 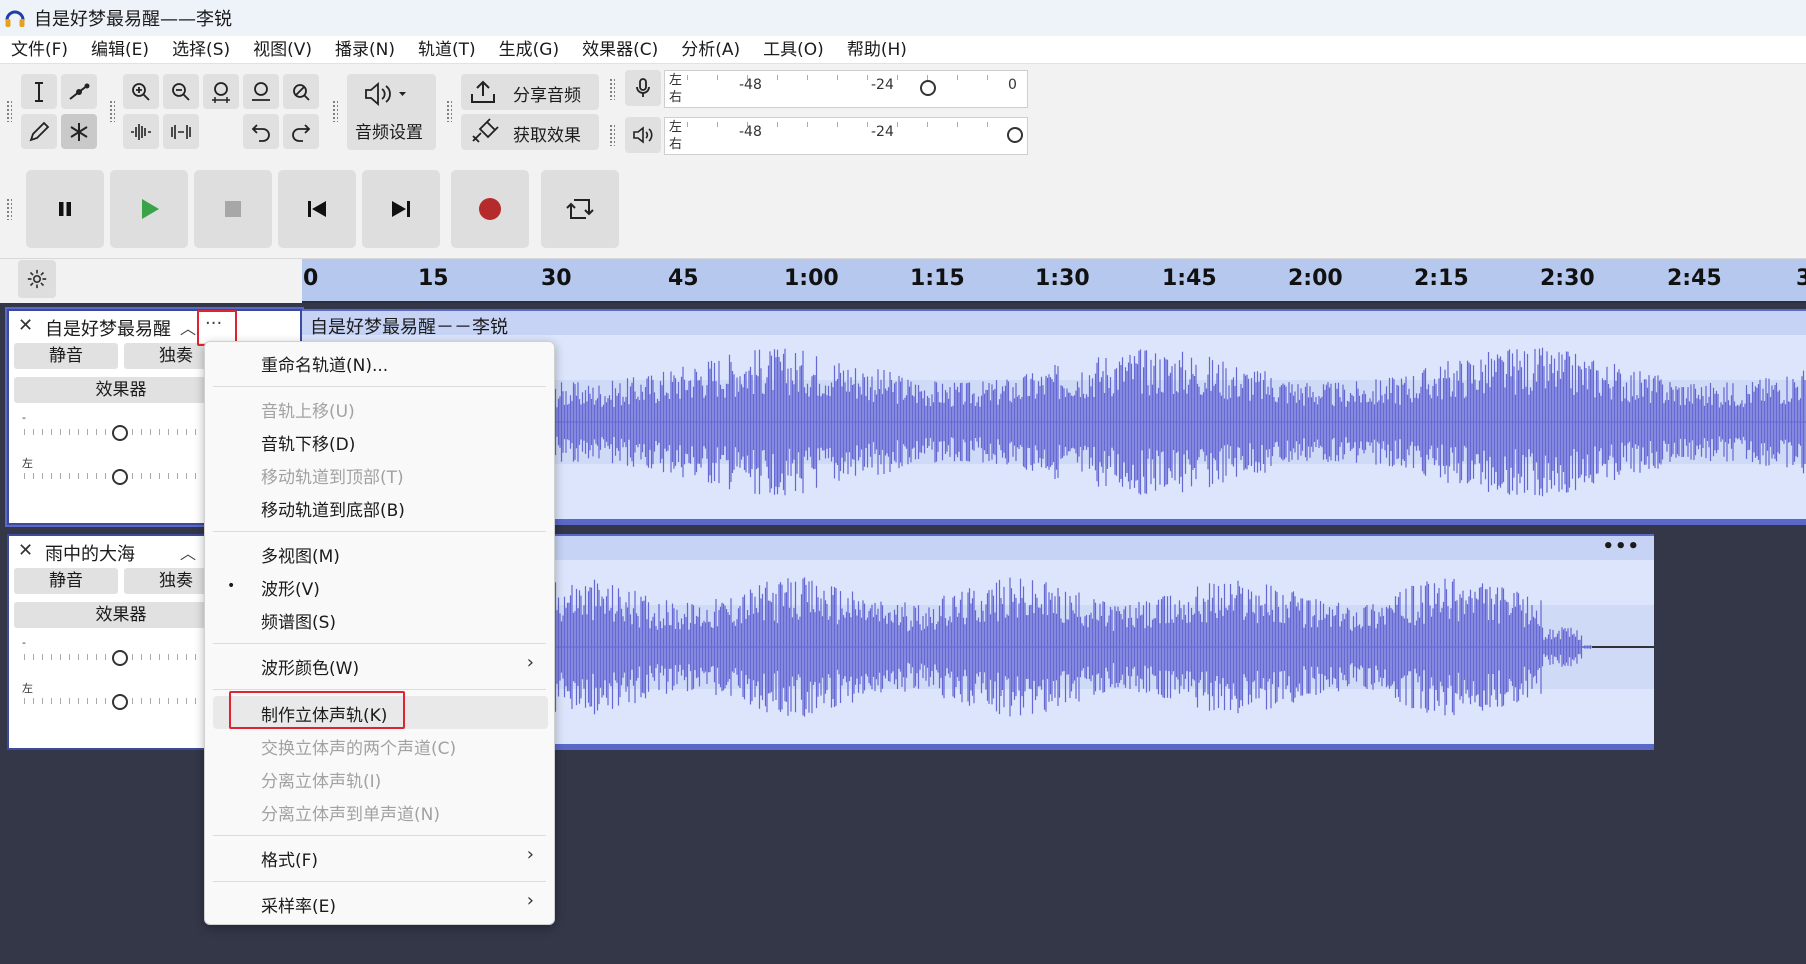 I want to click on selection-tool-button, so click(x=39, y=91).